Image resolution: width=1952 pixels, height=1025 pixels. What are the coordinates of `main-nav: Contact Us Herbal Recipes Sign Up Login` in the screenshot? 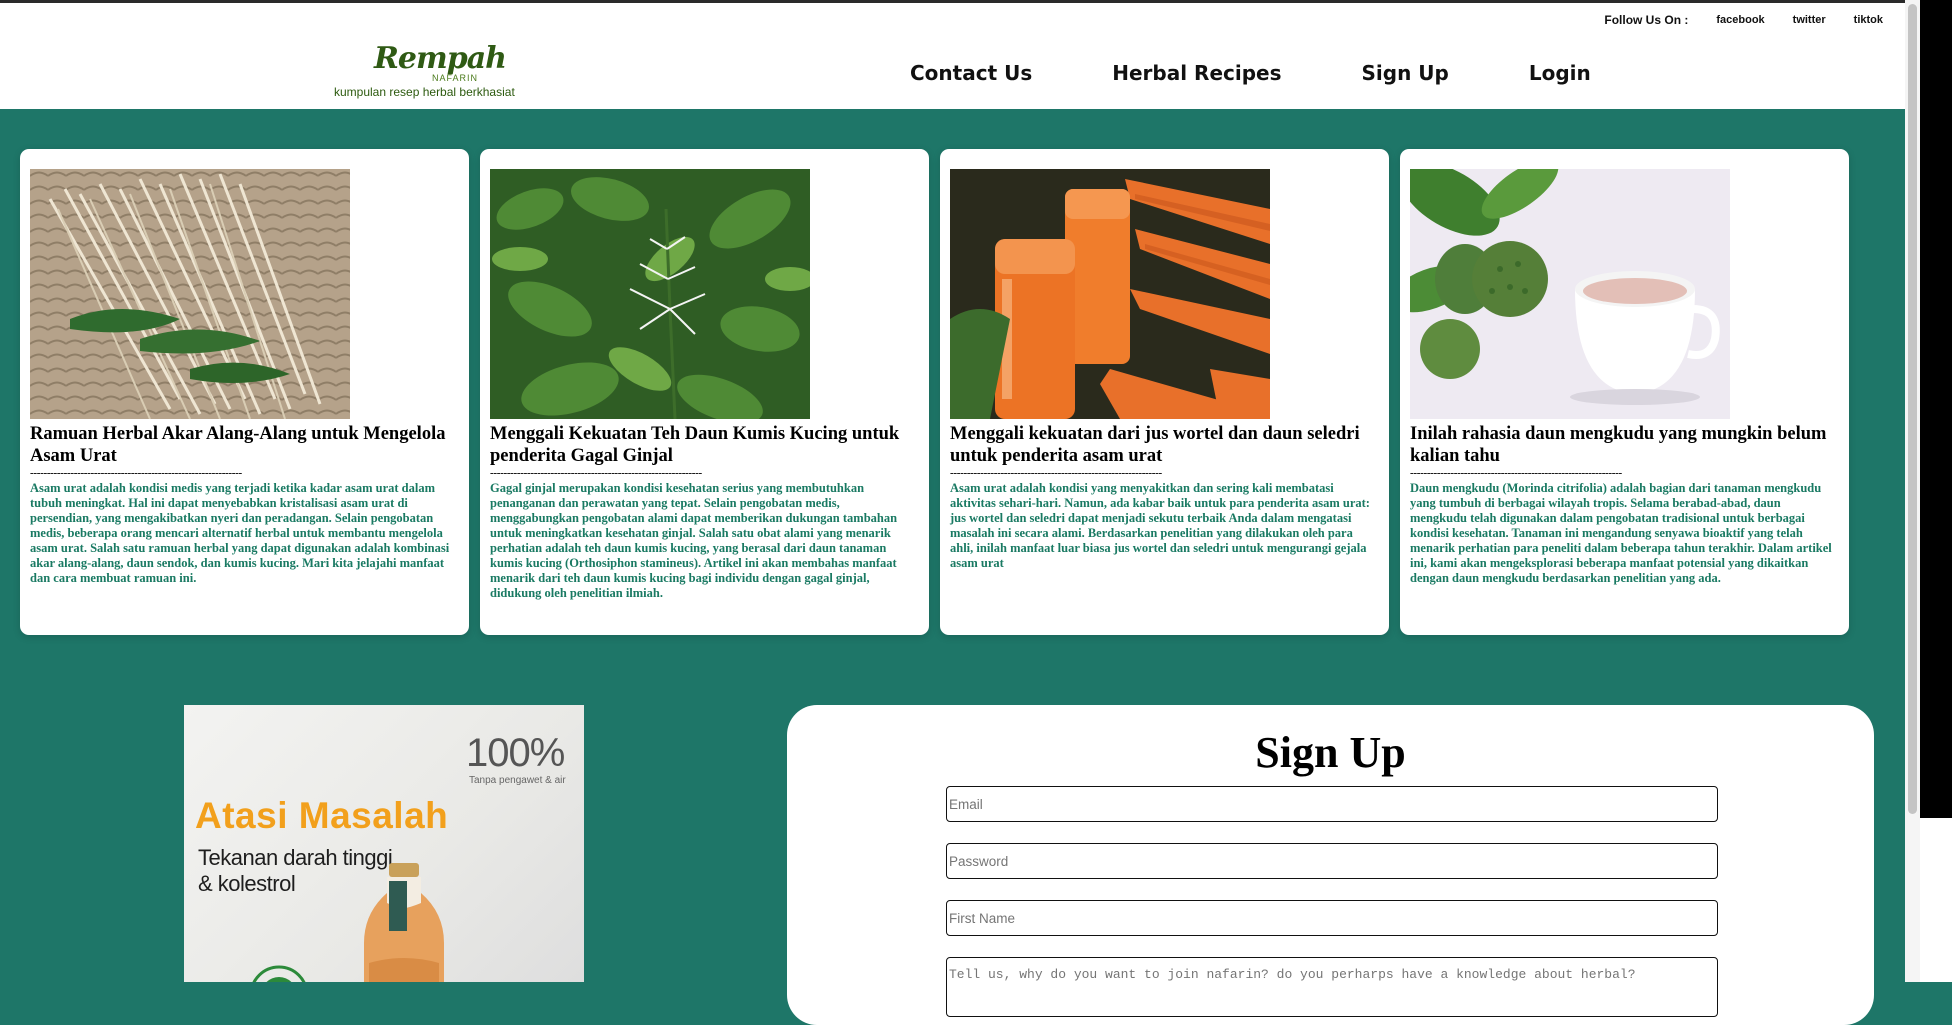 It's located at (1250, 73).